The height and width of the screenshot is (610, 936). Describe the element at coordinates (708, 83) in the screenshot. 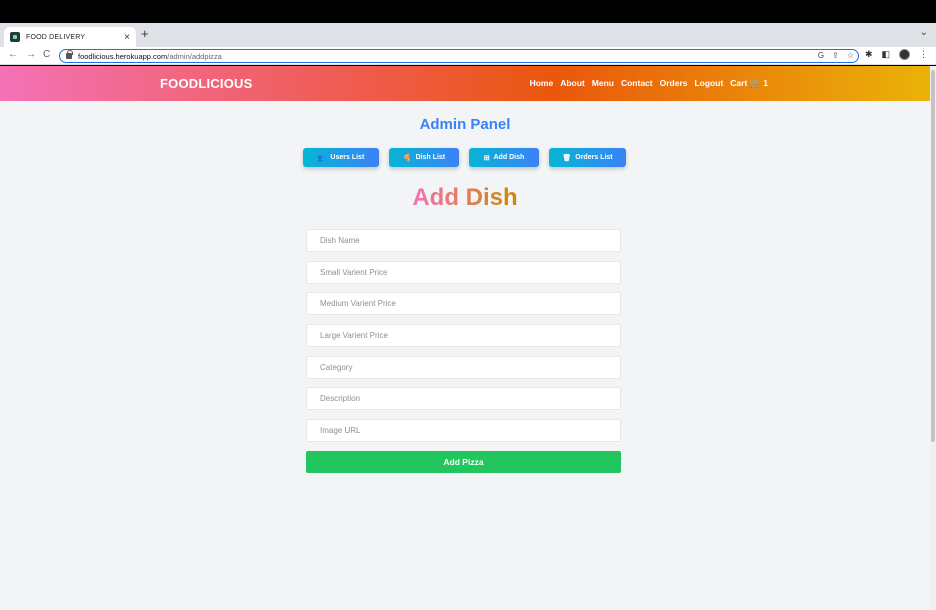

I see `nav-link-logout: Logout` at that location.